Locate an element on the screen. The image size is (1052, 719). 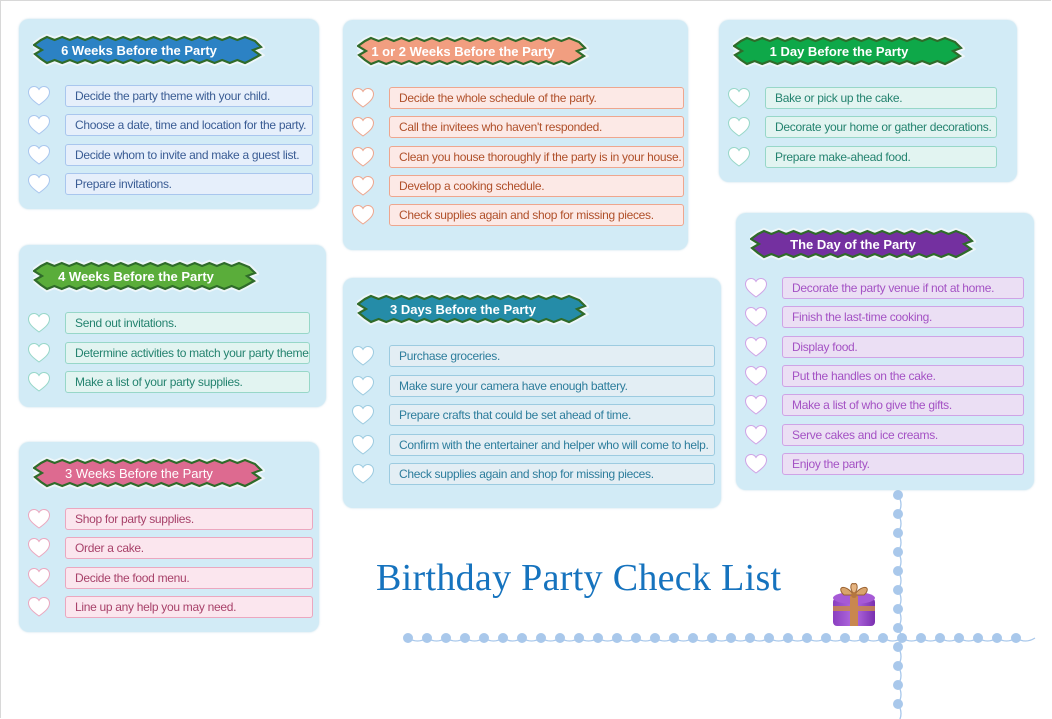
checklist-row: Order a cake. is located at coordinates (170, 548).